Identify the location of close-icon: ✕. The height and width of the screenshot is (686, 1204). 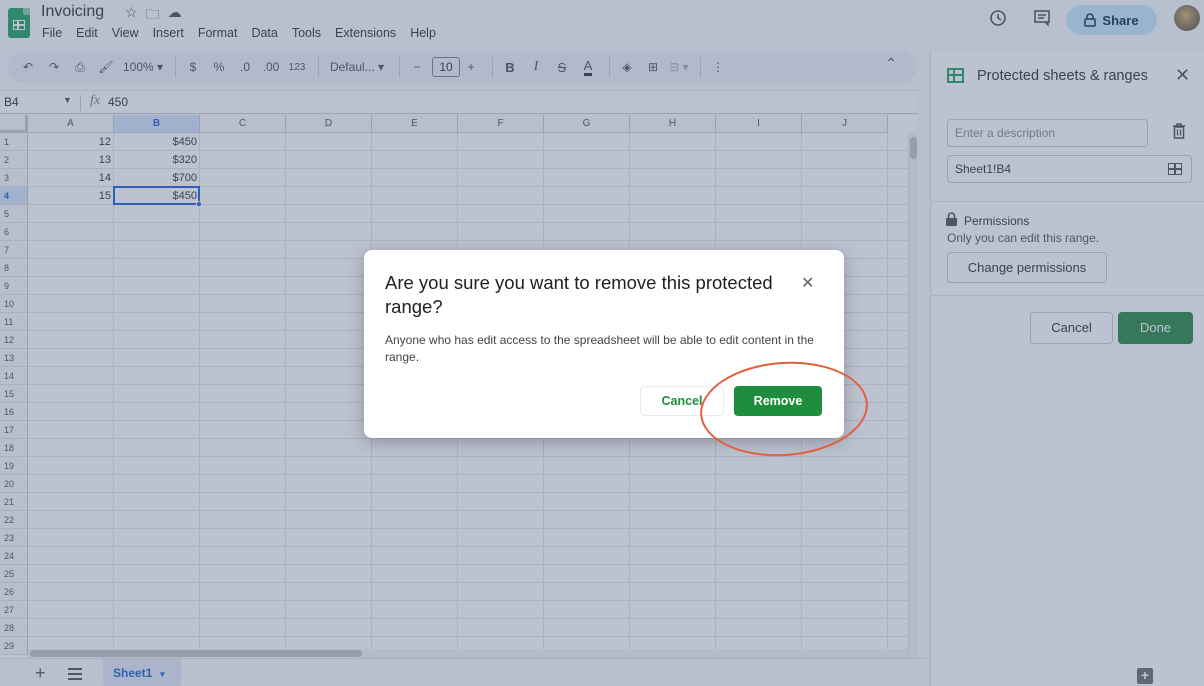
(807, 283).